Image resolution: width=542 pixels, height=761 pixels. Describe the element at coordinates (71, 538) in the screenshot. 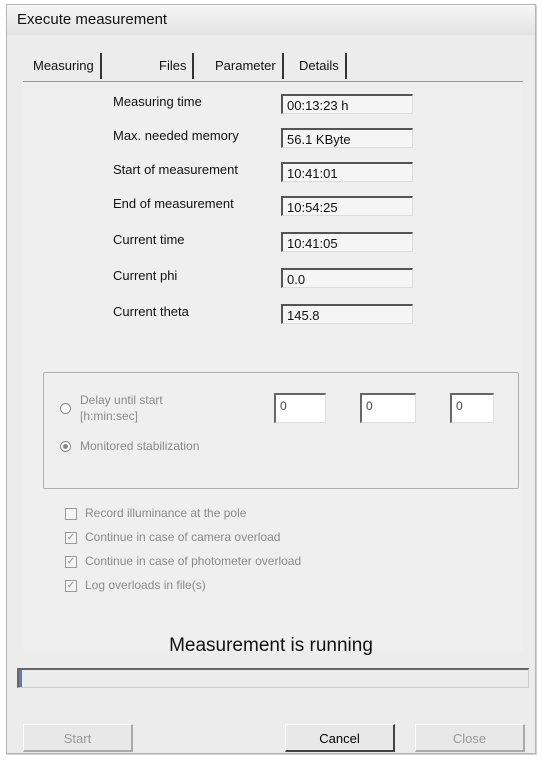

I see `camera-overload-checkbox: ✓` at that location.